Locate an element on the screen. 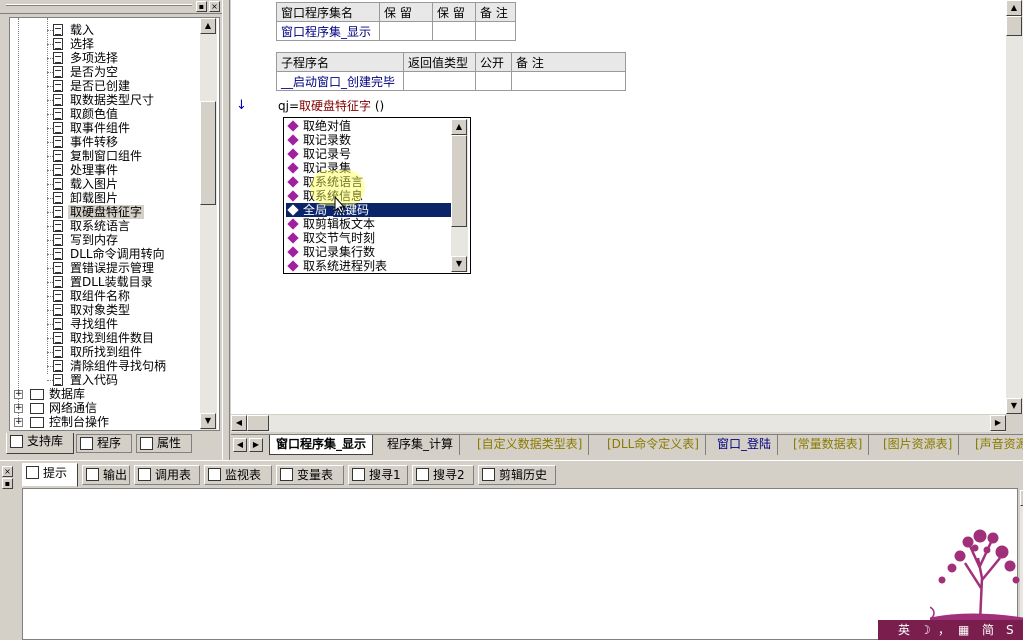 This screenshot has width=1023, height=640. bottom-tab: 搜寻2 is located at coordinates (443, 475).